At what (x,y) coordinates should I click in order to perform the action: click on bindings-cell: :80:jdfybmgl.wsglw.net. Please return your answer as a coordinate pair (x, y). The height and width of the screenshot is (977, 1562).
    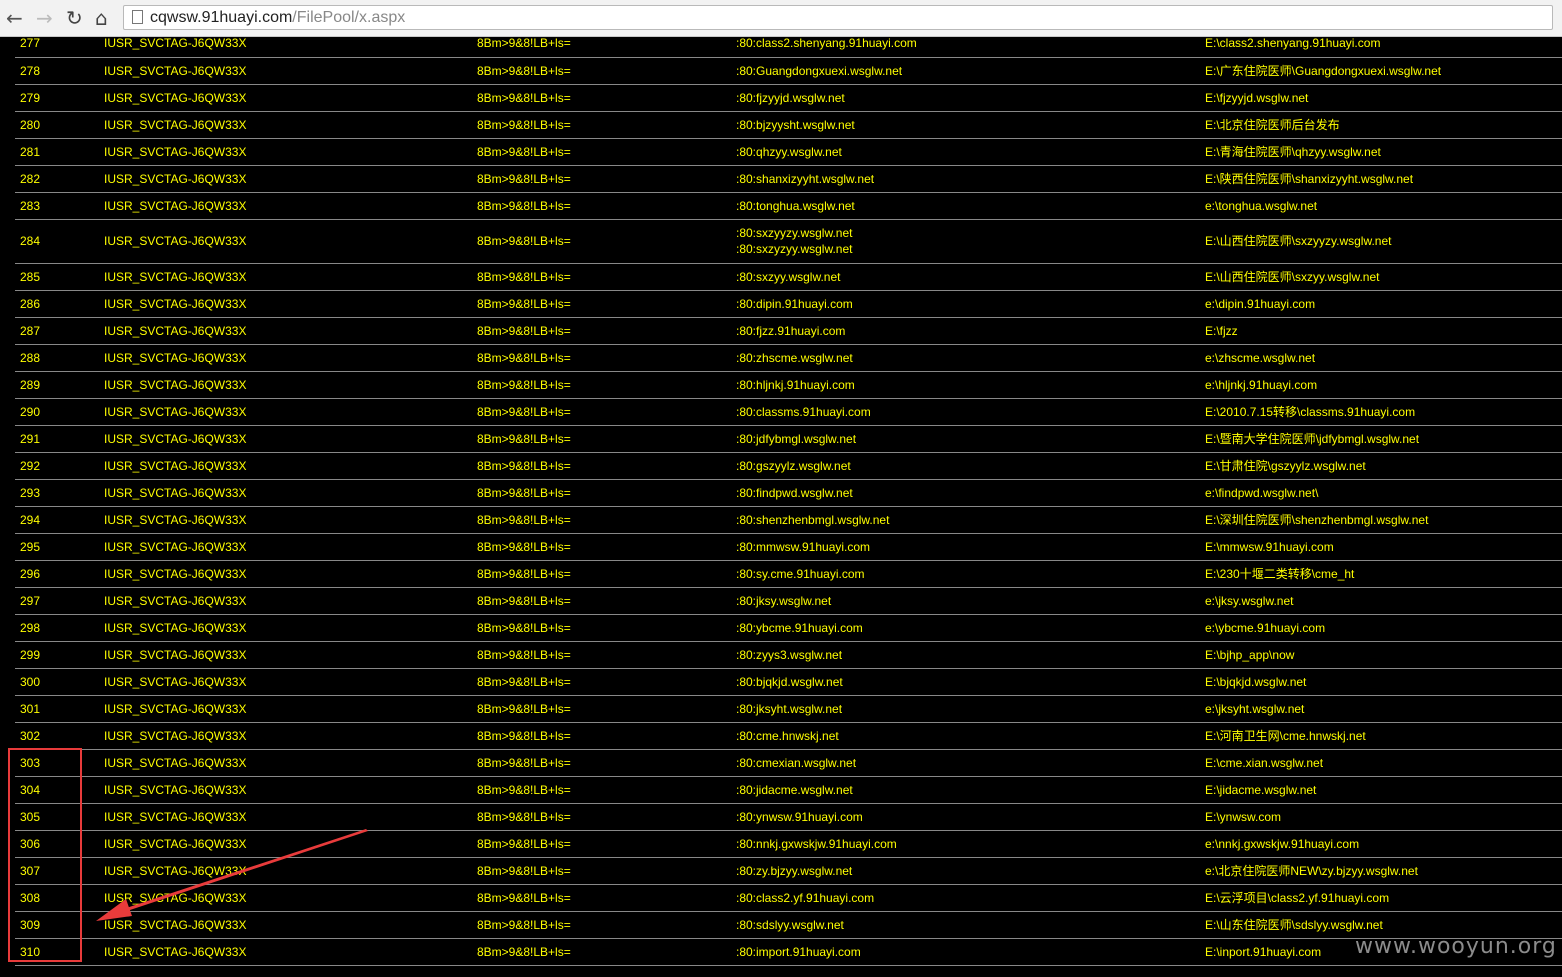
    Looking at the image, I should click on (796, 438).